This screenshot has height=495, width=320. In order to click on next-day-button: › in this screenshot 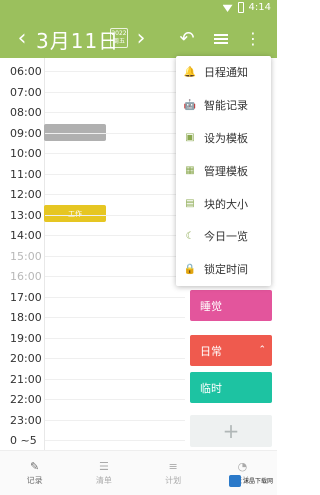, I will do `click(141, 38)`.